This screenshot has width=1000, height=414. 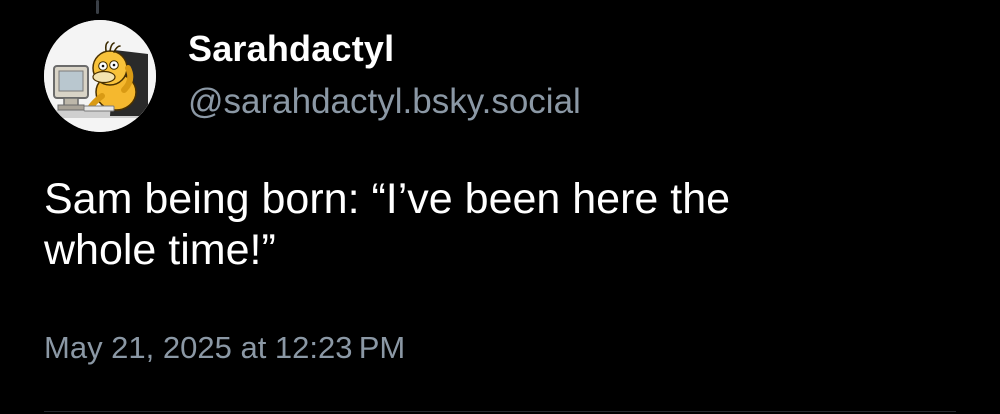 I want to click on post-text-line: Sam being born: “I’ve been here the, so click(x=387, y=199).